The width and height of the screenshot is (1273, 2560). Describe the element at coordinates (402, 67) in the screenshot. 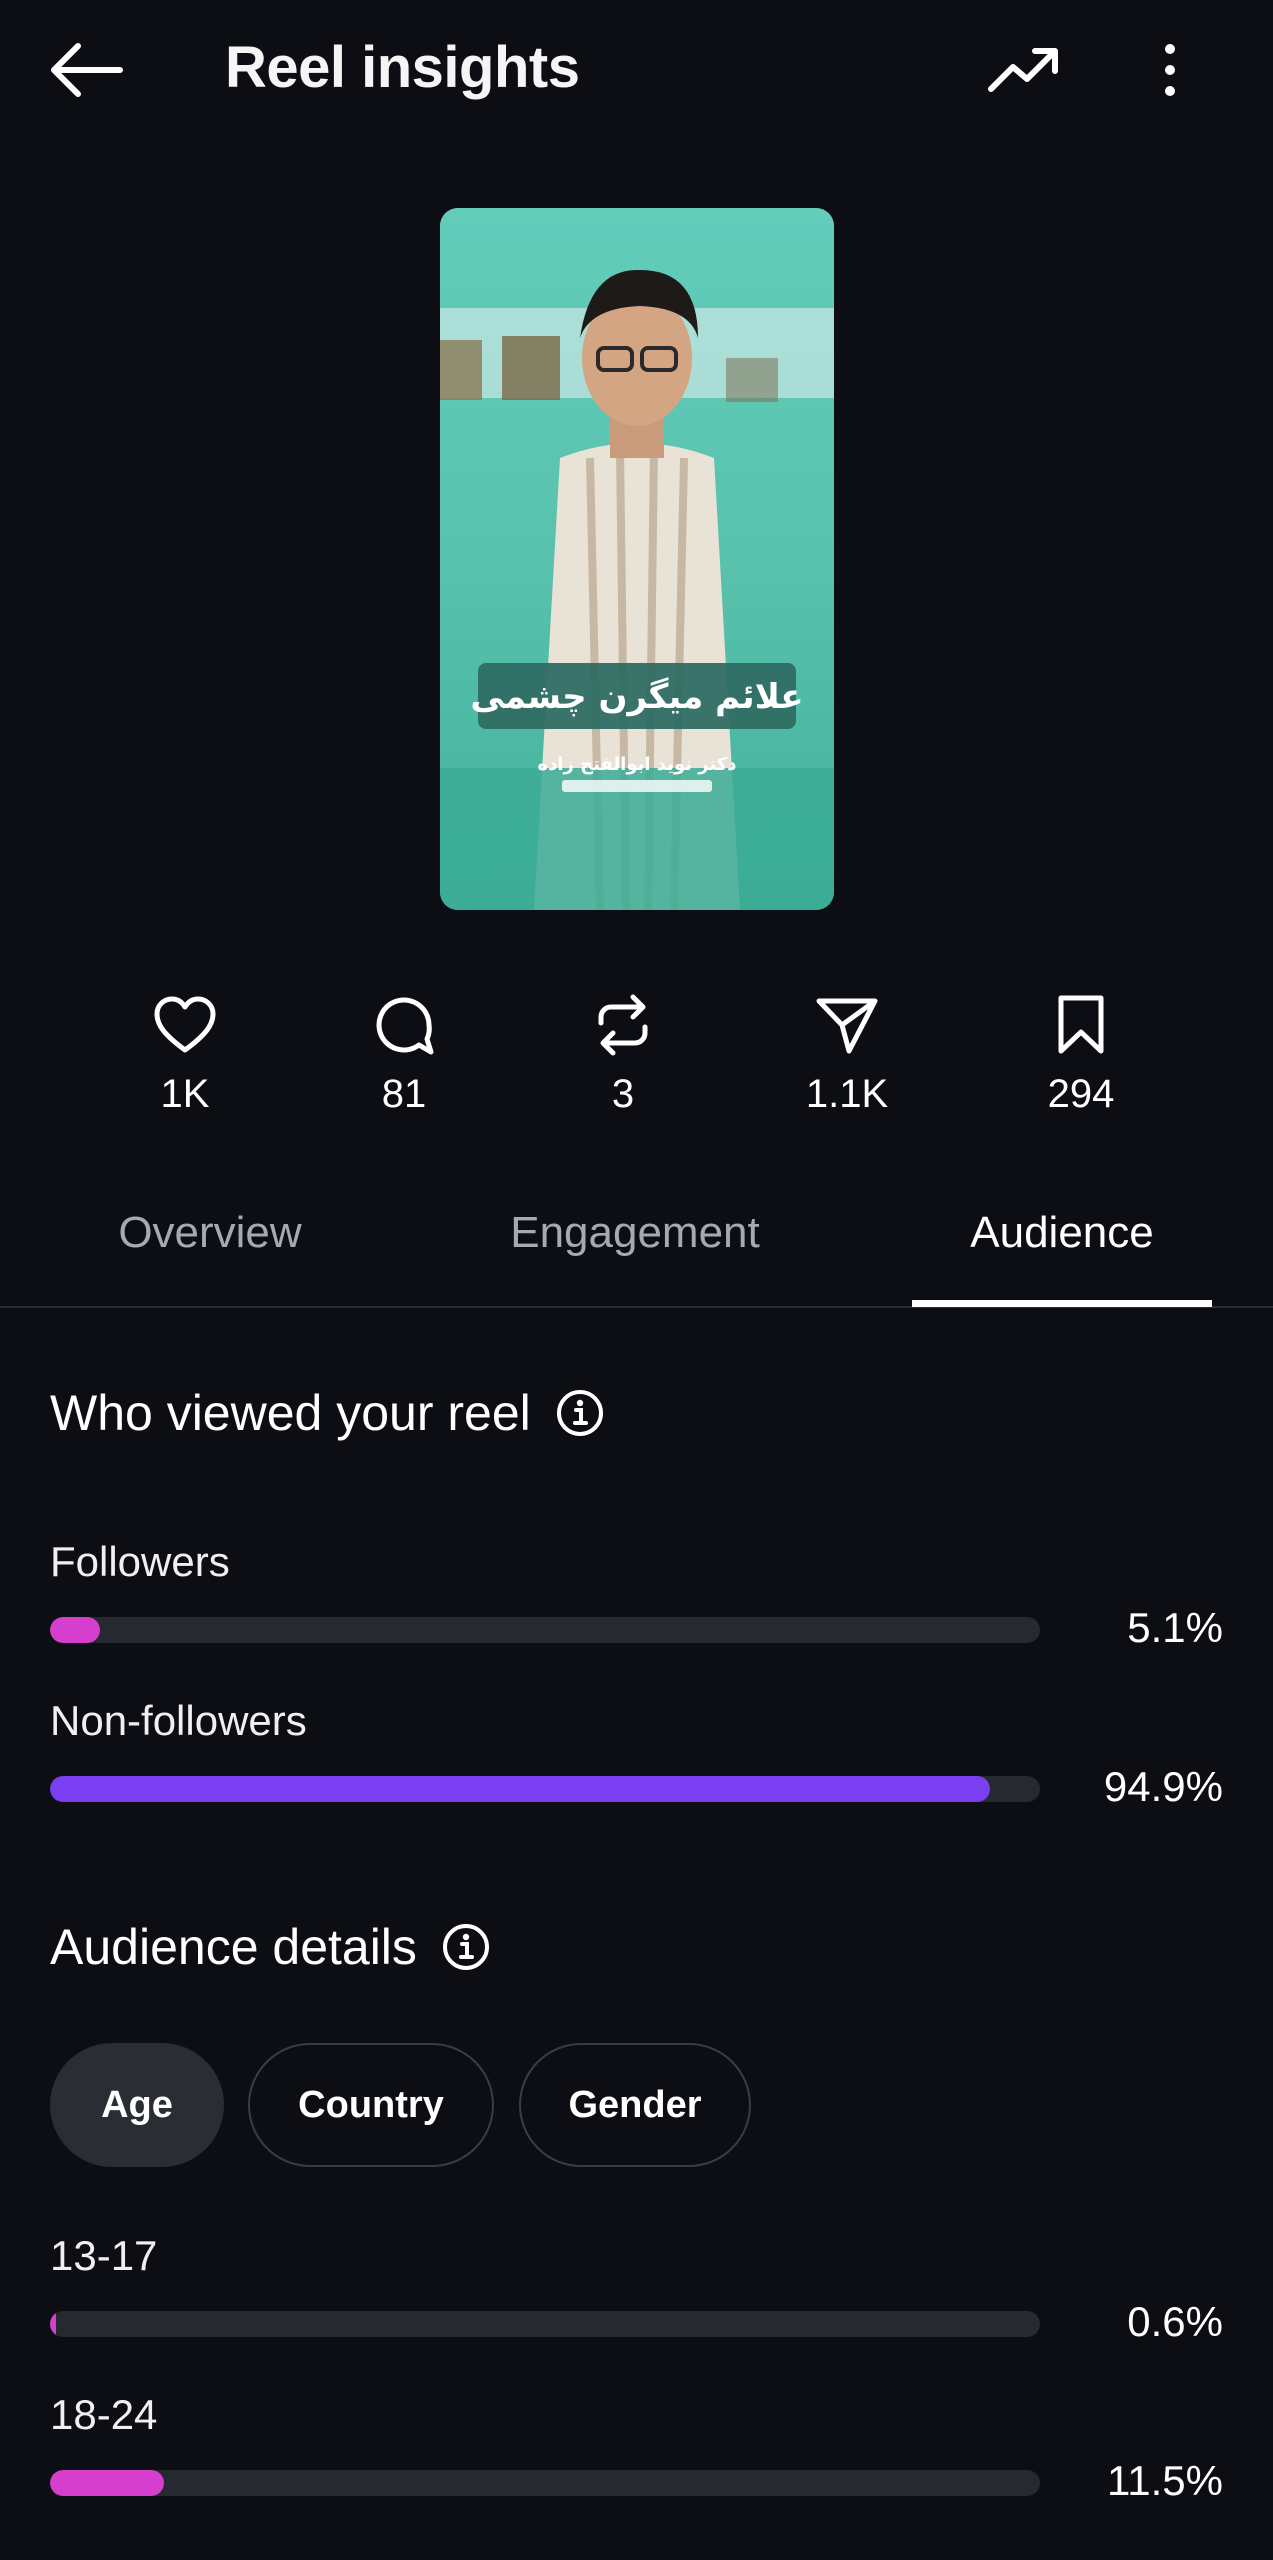

I see `page-title: Reel insights` at that location.